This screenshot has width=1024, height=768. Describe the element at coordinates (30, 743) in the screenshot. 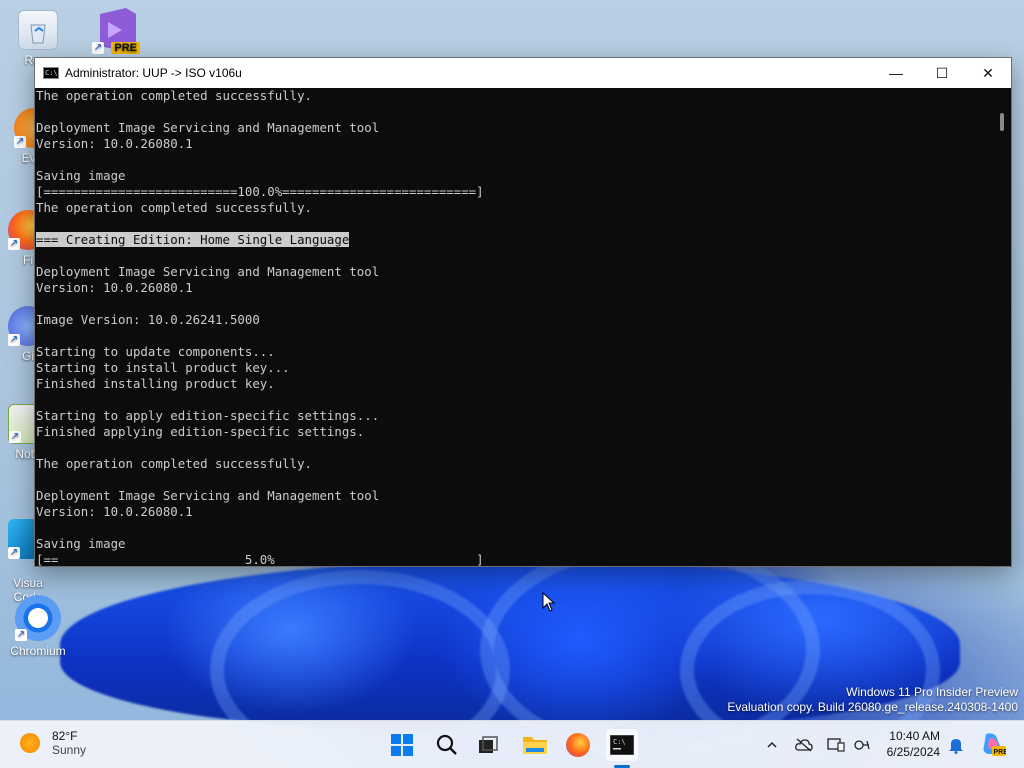

I see `sun-icon` at that location.